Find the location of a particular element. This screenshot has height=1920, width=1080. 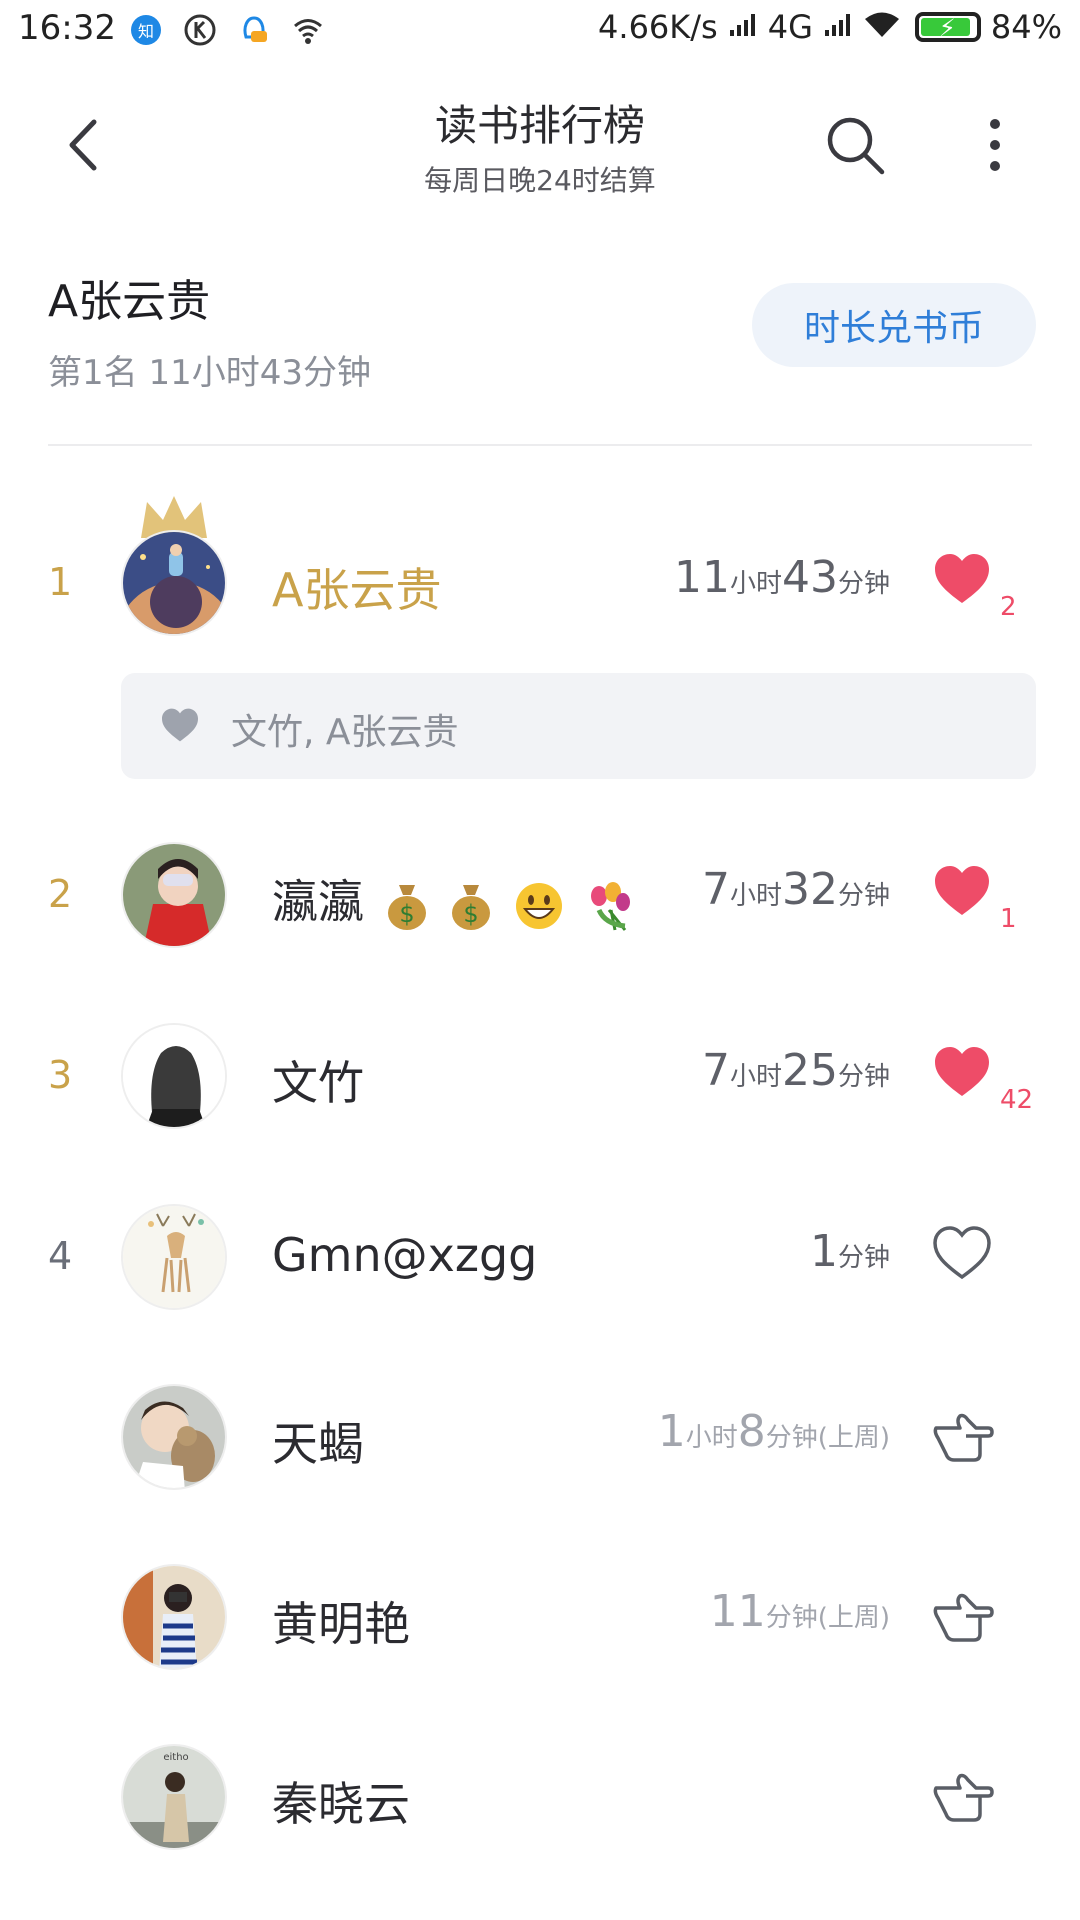

minutes-value: 32 is located at coordinates (809, 889).